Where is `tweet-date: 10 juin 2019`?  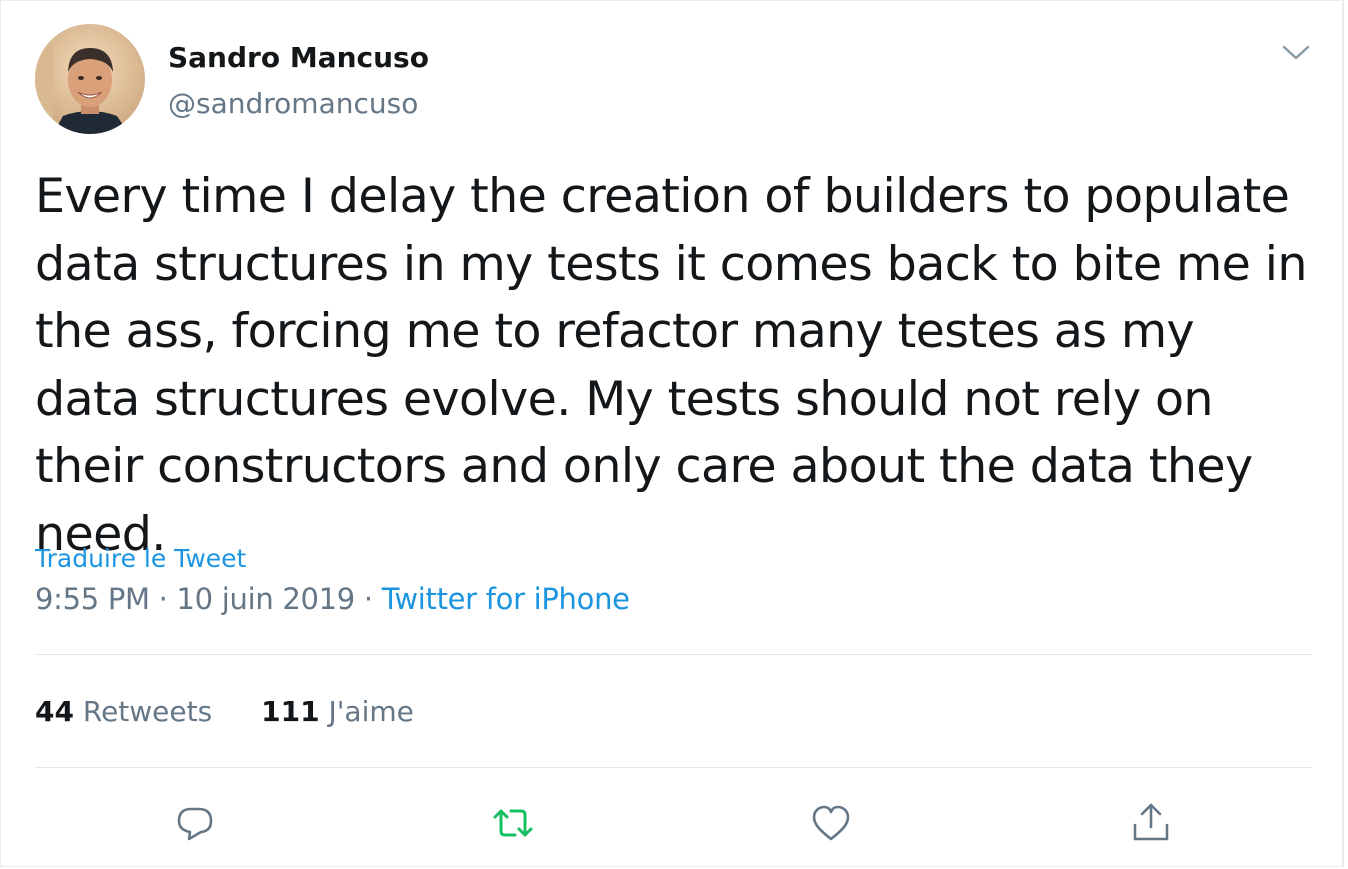
tweet-date: 10 juin 2019 is located at coordinates (266, 599).